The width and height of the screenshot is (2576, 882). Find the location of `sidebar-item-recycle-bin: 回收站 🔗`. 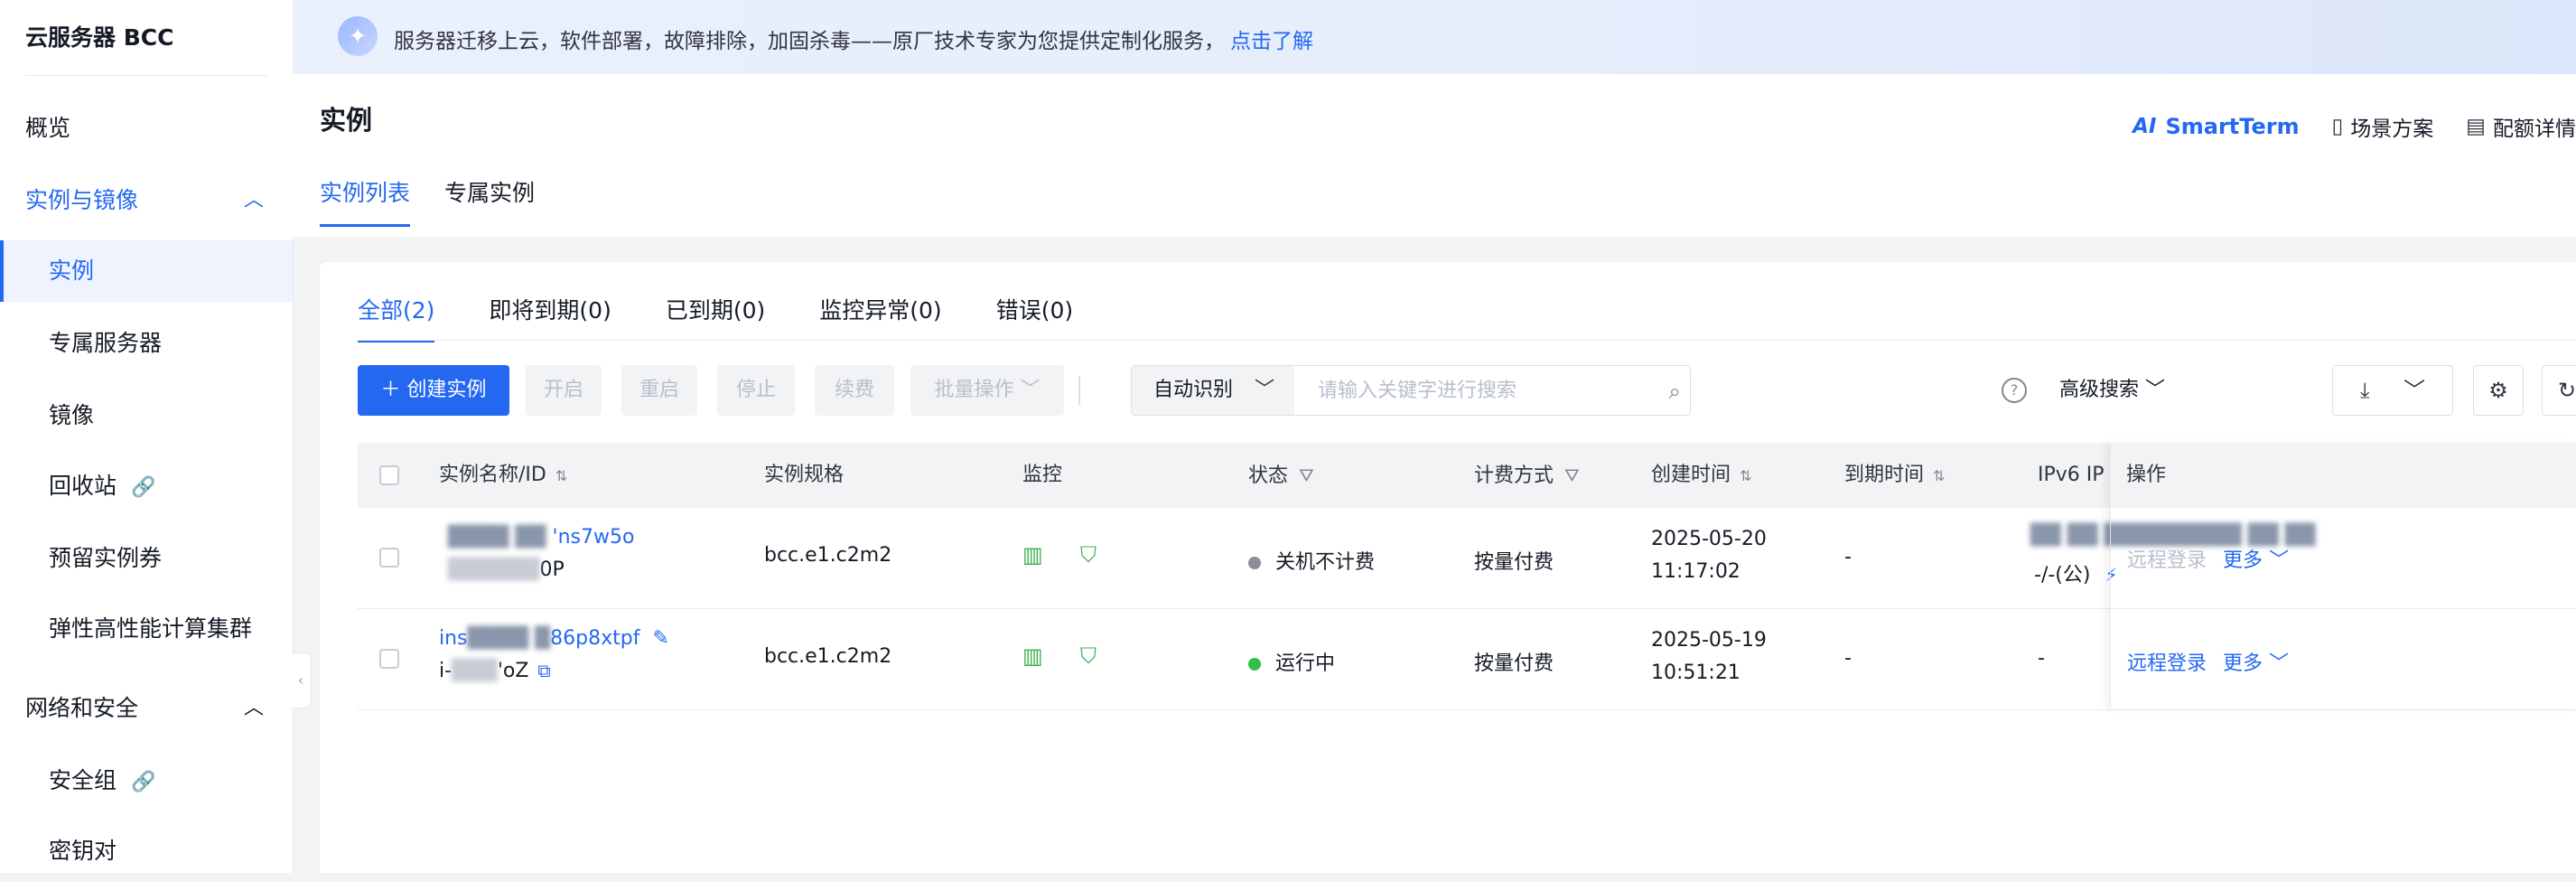

sidebar-item-recycle-bin: 回收站 🔗 is located at coordinates (146, 486).